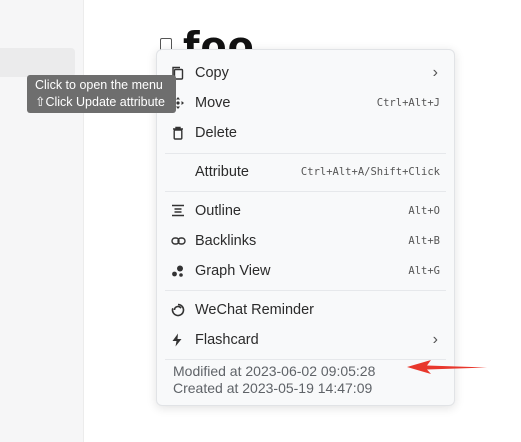 The image size is (521, 442). What do you see at coordinates (218, 211) in the screenshot?
I see `menu-item-label: Outline` at bounding box center [218, 211].